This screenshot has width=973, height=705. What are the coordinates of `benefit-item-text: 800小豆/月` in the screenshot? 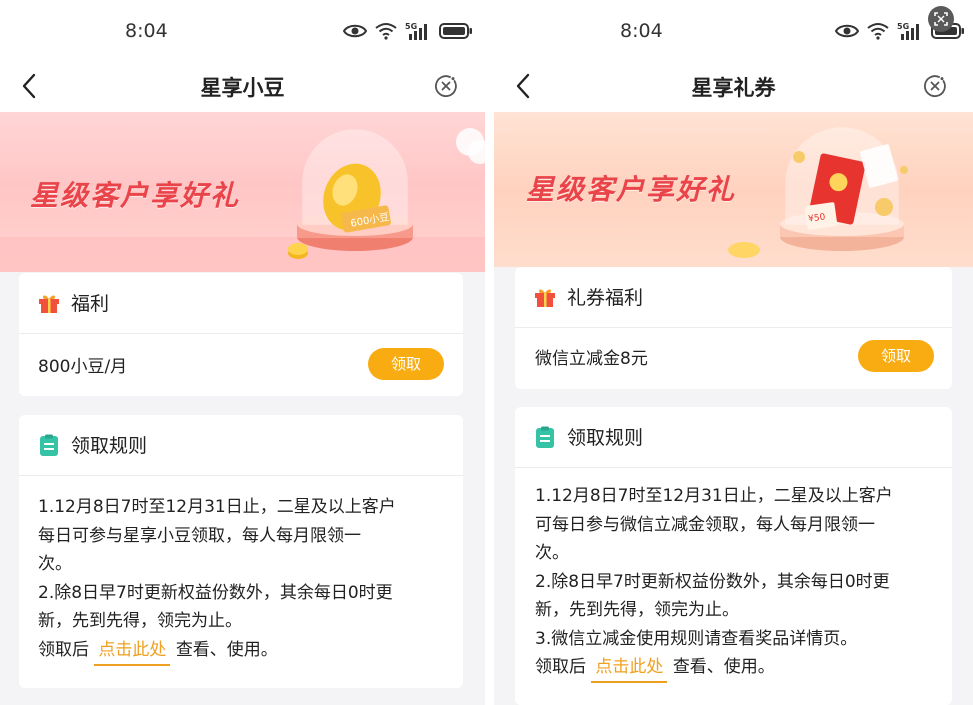 It's located at (83, 367).